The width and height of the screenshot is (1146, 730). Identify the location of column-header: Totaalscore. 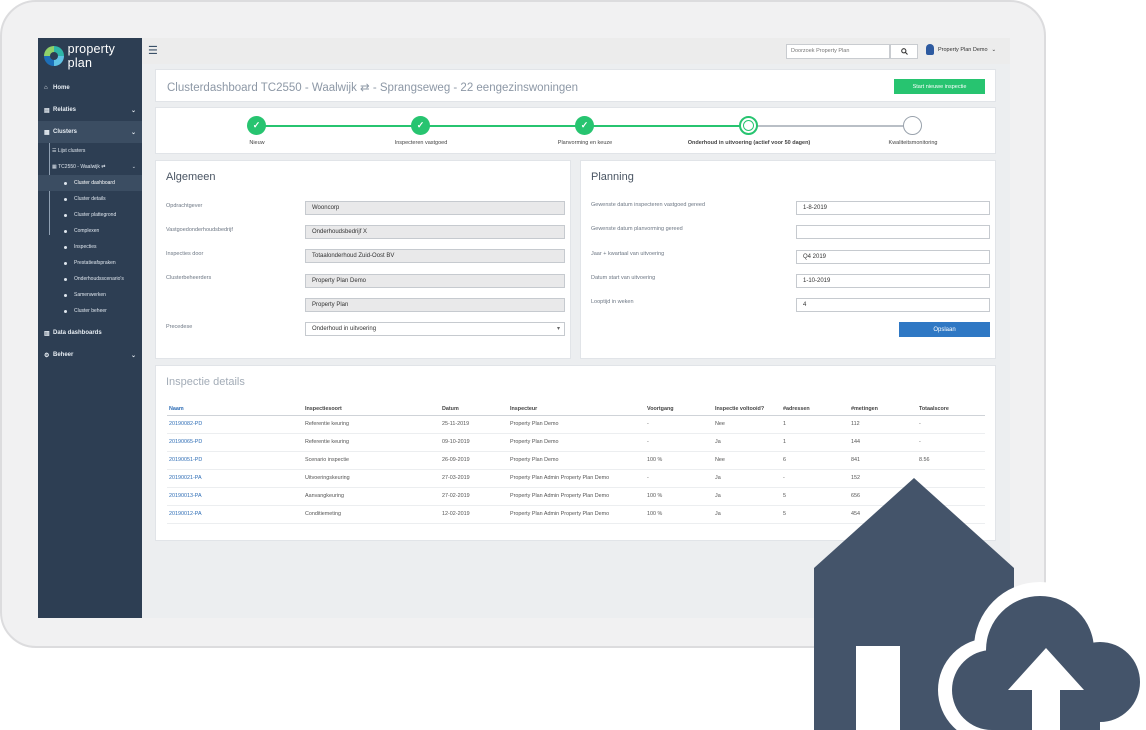
(951, 409).